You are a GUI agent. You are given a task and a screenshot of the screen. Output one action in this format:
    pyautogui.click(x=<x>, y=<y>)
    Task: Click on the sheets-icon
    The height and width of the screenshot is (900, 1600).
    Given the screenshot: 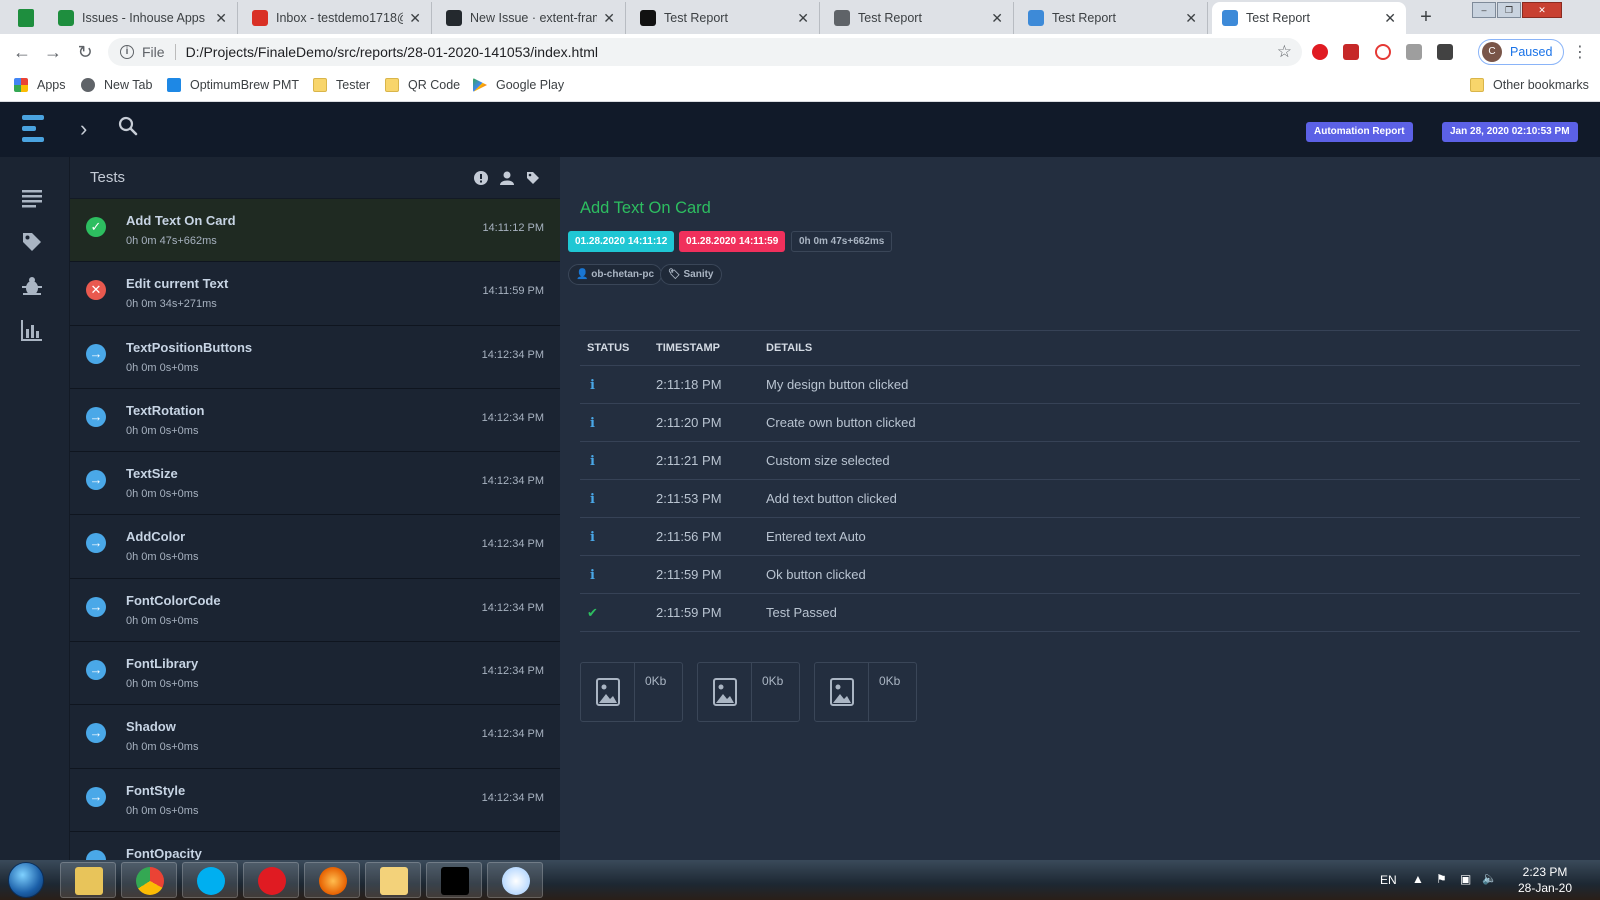 What is the action you would take?
    pyautogui.click(x=66, y=18)
    